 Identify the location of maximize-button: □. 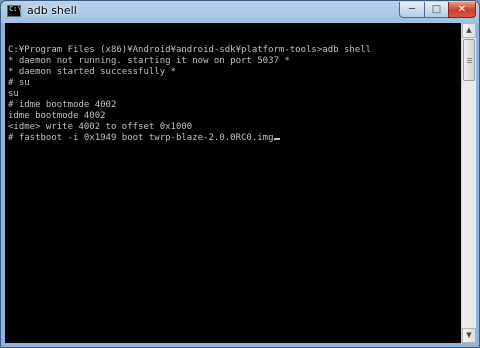
(436, 10).